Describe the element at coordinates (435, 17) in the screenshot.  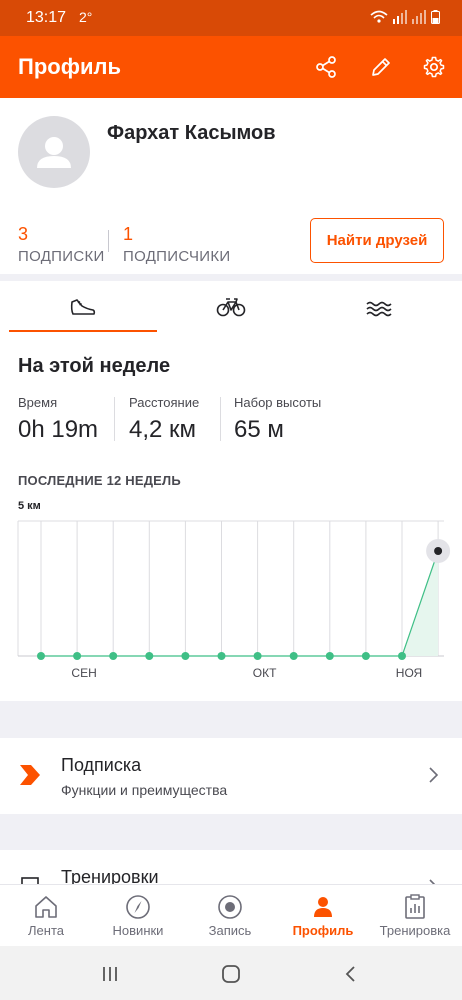
I see `battery-icon` at that location.